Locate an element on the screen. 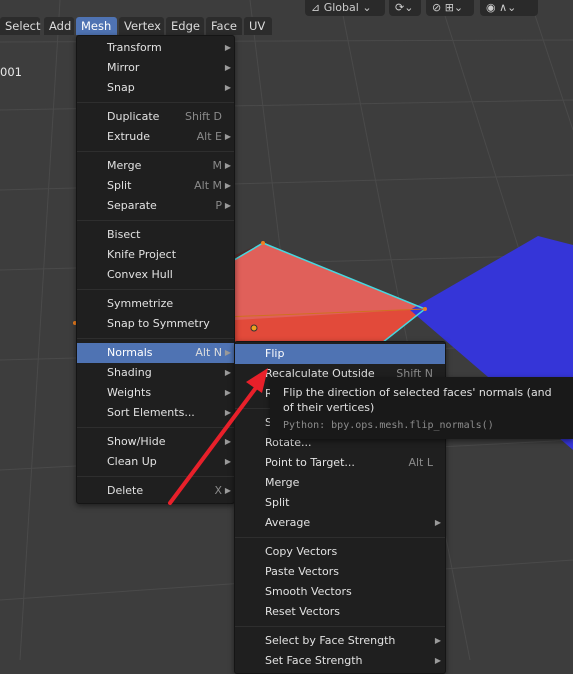 The image size is (573, 674). menu-item-copy-vectors: Copy Vectors is located at coordinates (340, 552).